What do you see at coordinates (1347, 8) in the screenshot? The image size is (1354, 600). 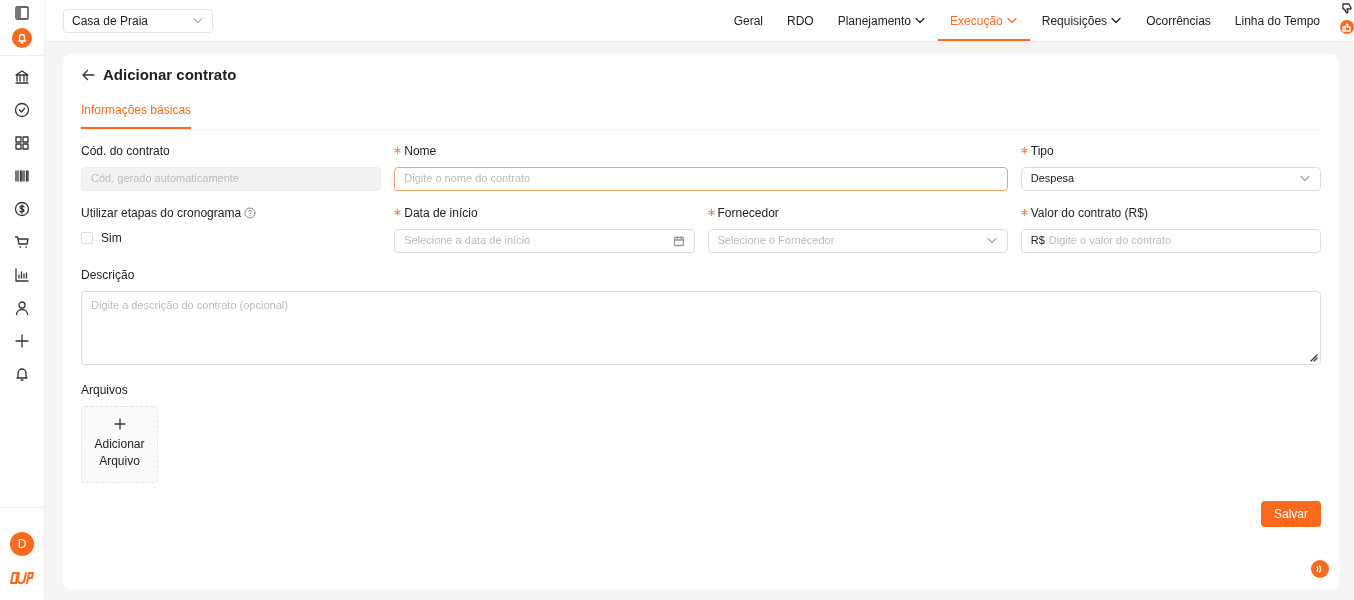 I see `thumbs-down-icon` at bounding box center [1347, 8].